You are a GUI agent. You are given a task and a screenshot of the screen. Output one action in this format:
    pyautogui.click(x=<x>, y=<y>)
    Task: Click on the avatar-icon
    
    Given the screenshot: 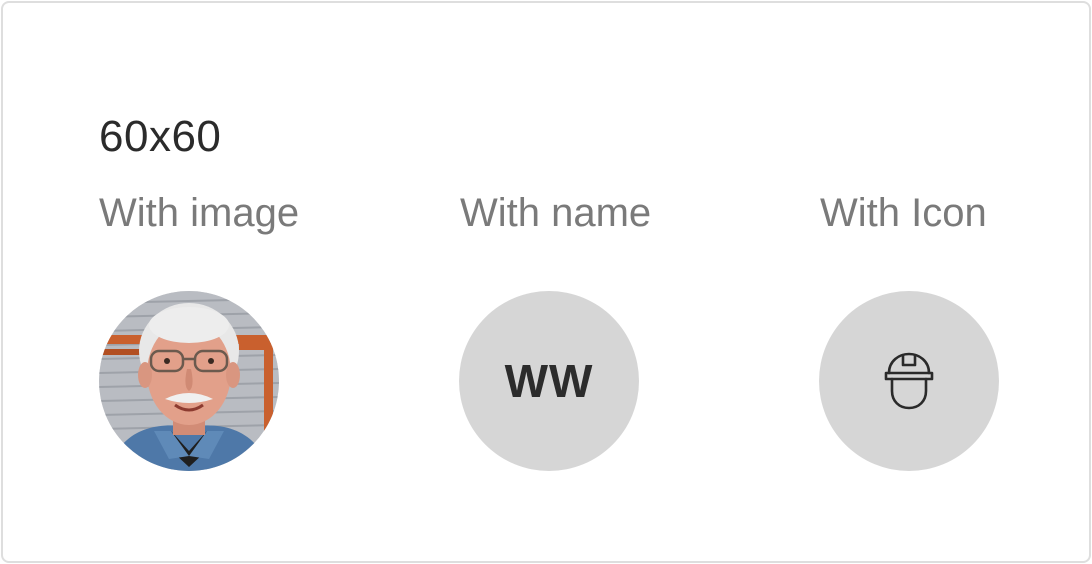 What is the action you would take?
    pyautogui.click(x=909, y=381)
    